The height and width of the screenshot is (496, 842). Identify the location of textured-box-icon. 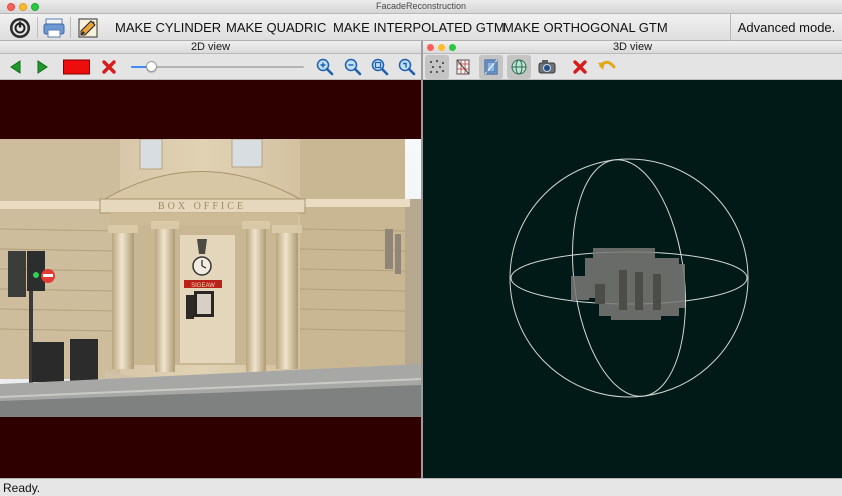
(491, 67).